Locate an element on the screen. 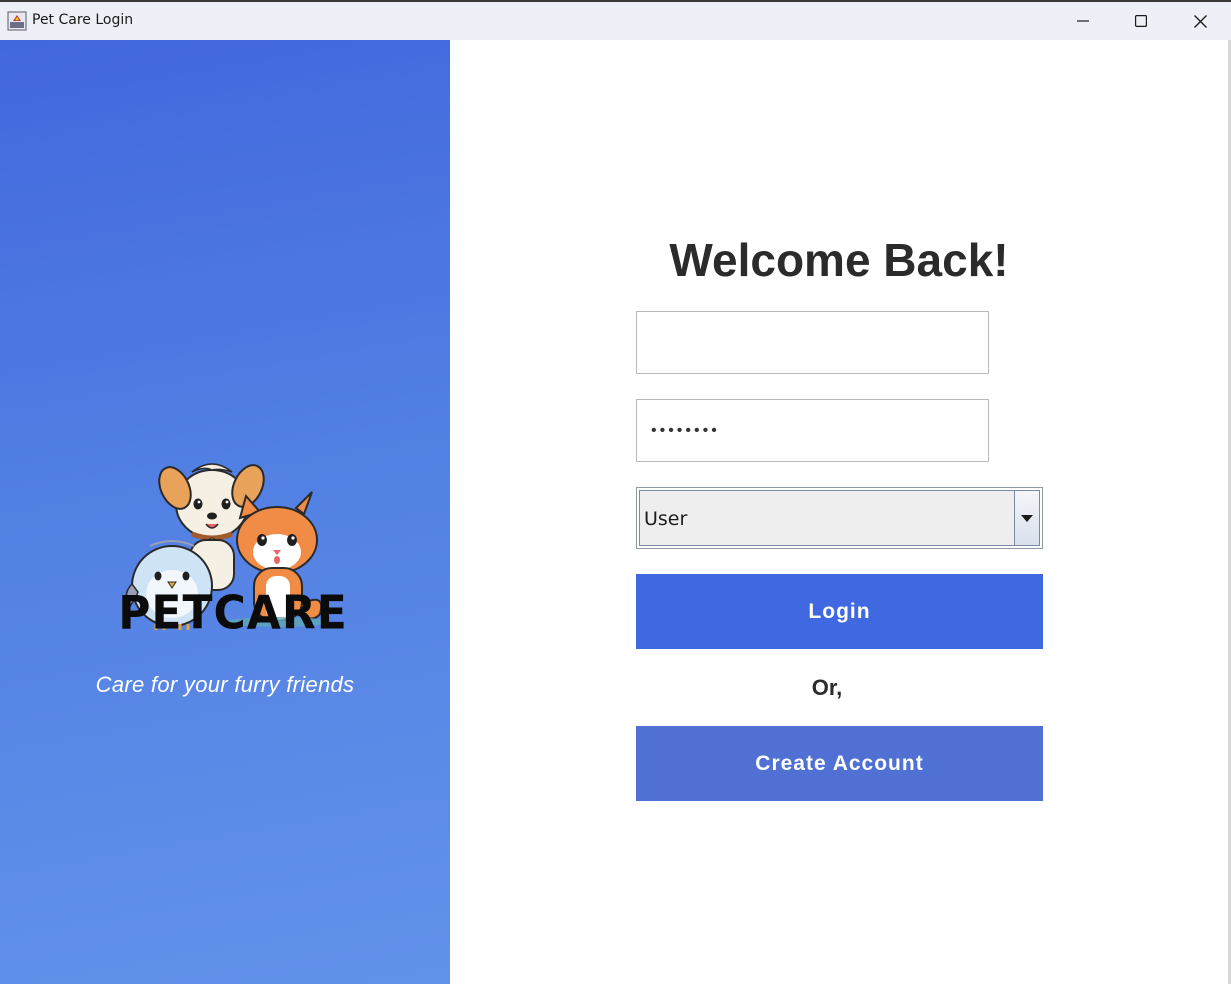  minimize-button is located at coordinates (1083, 21).